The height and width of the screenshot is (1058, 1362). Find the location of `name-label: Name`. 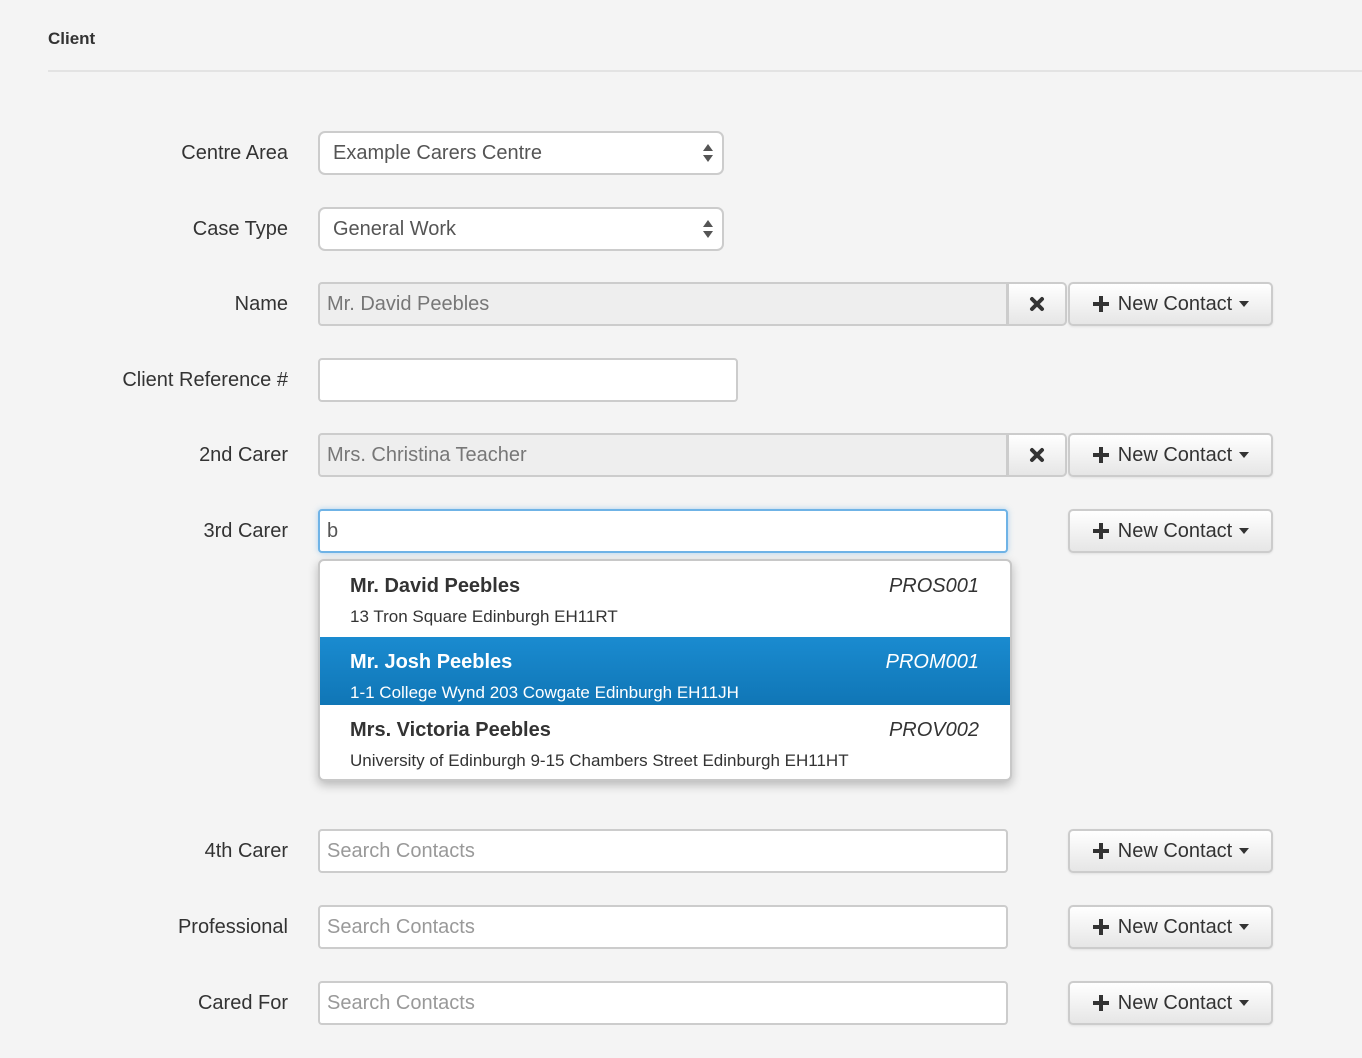

name-label: Name is located at coordinates (261, 304).